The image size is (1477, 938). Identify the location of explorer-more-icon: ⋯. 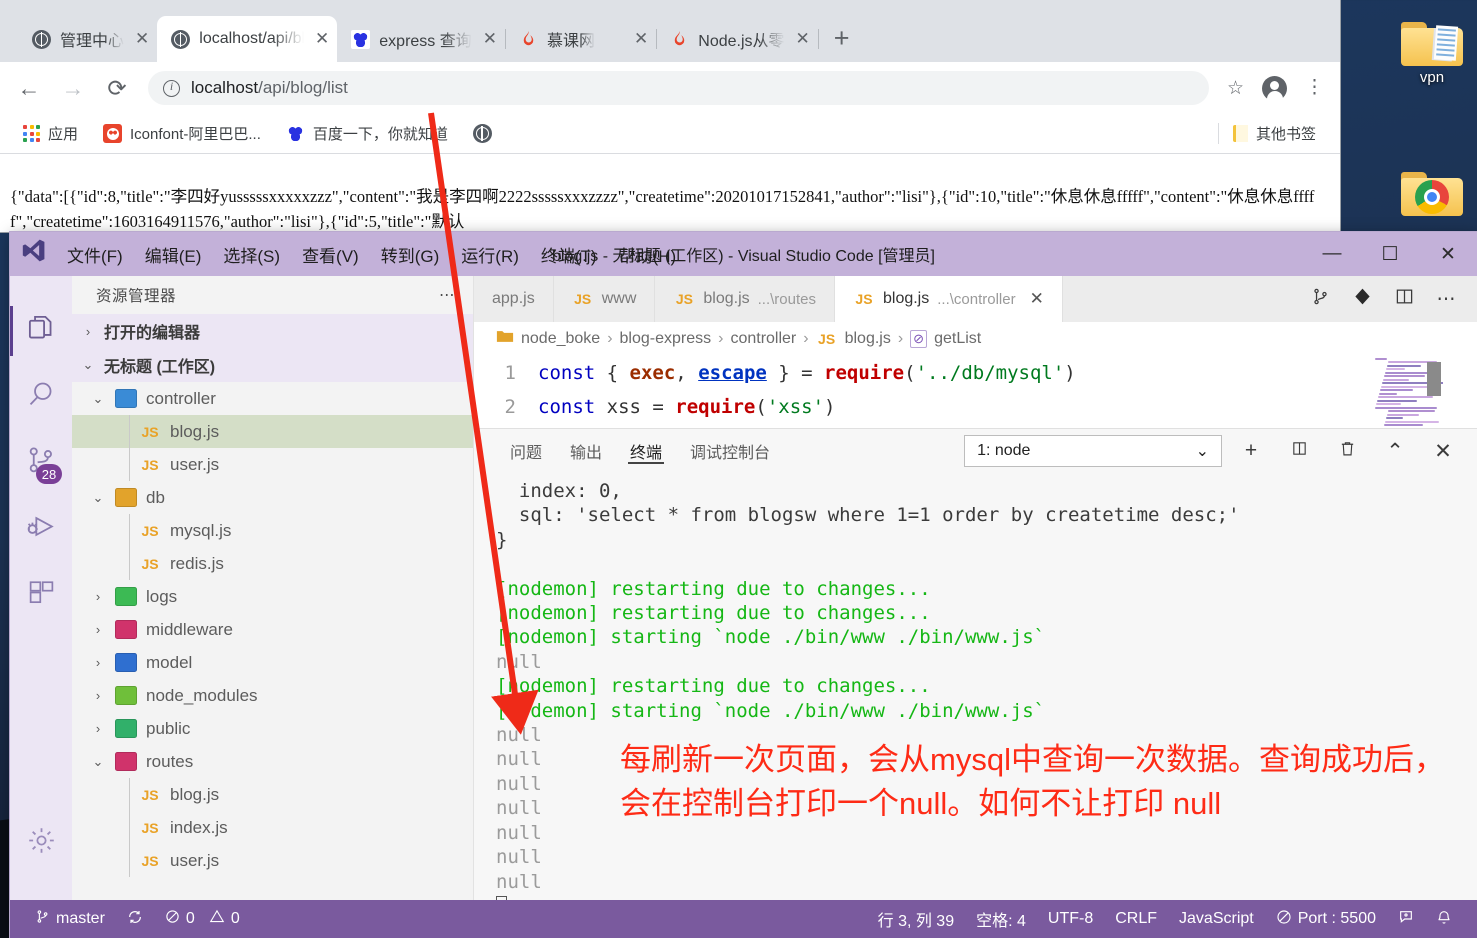
(447, 295).